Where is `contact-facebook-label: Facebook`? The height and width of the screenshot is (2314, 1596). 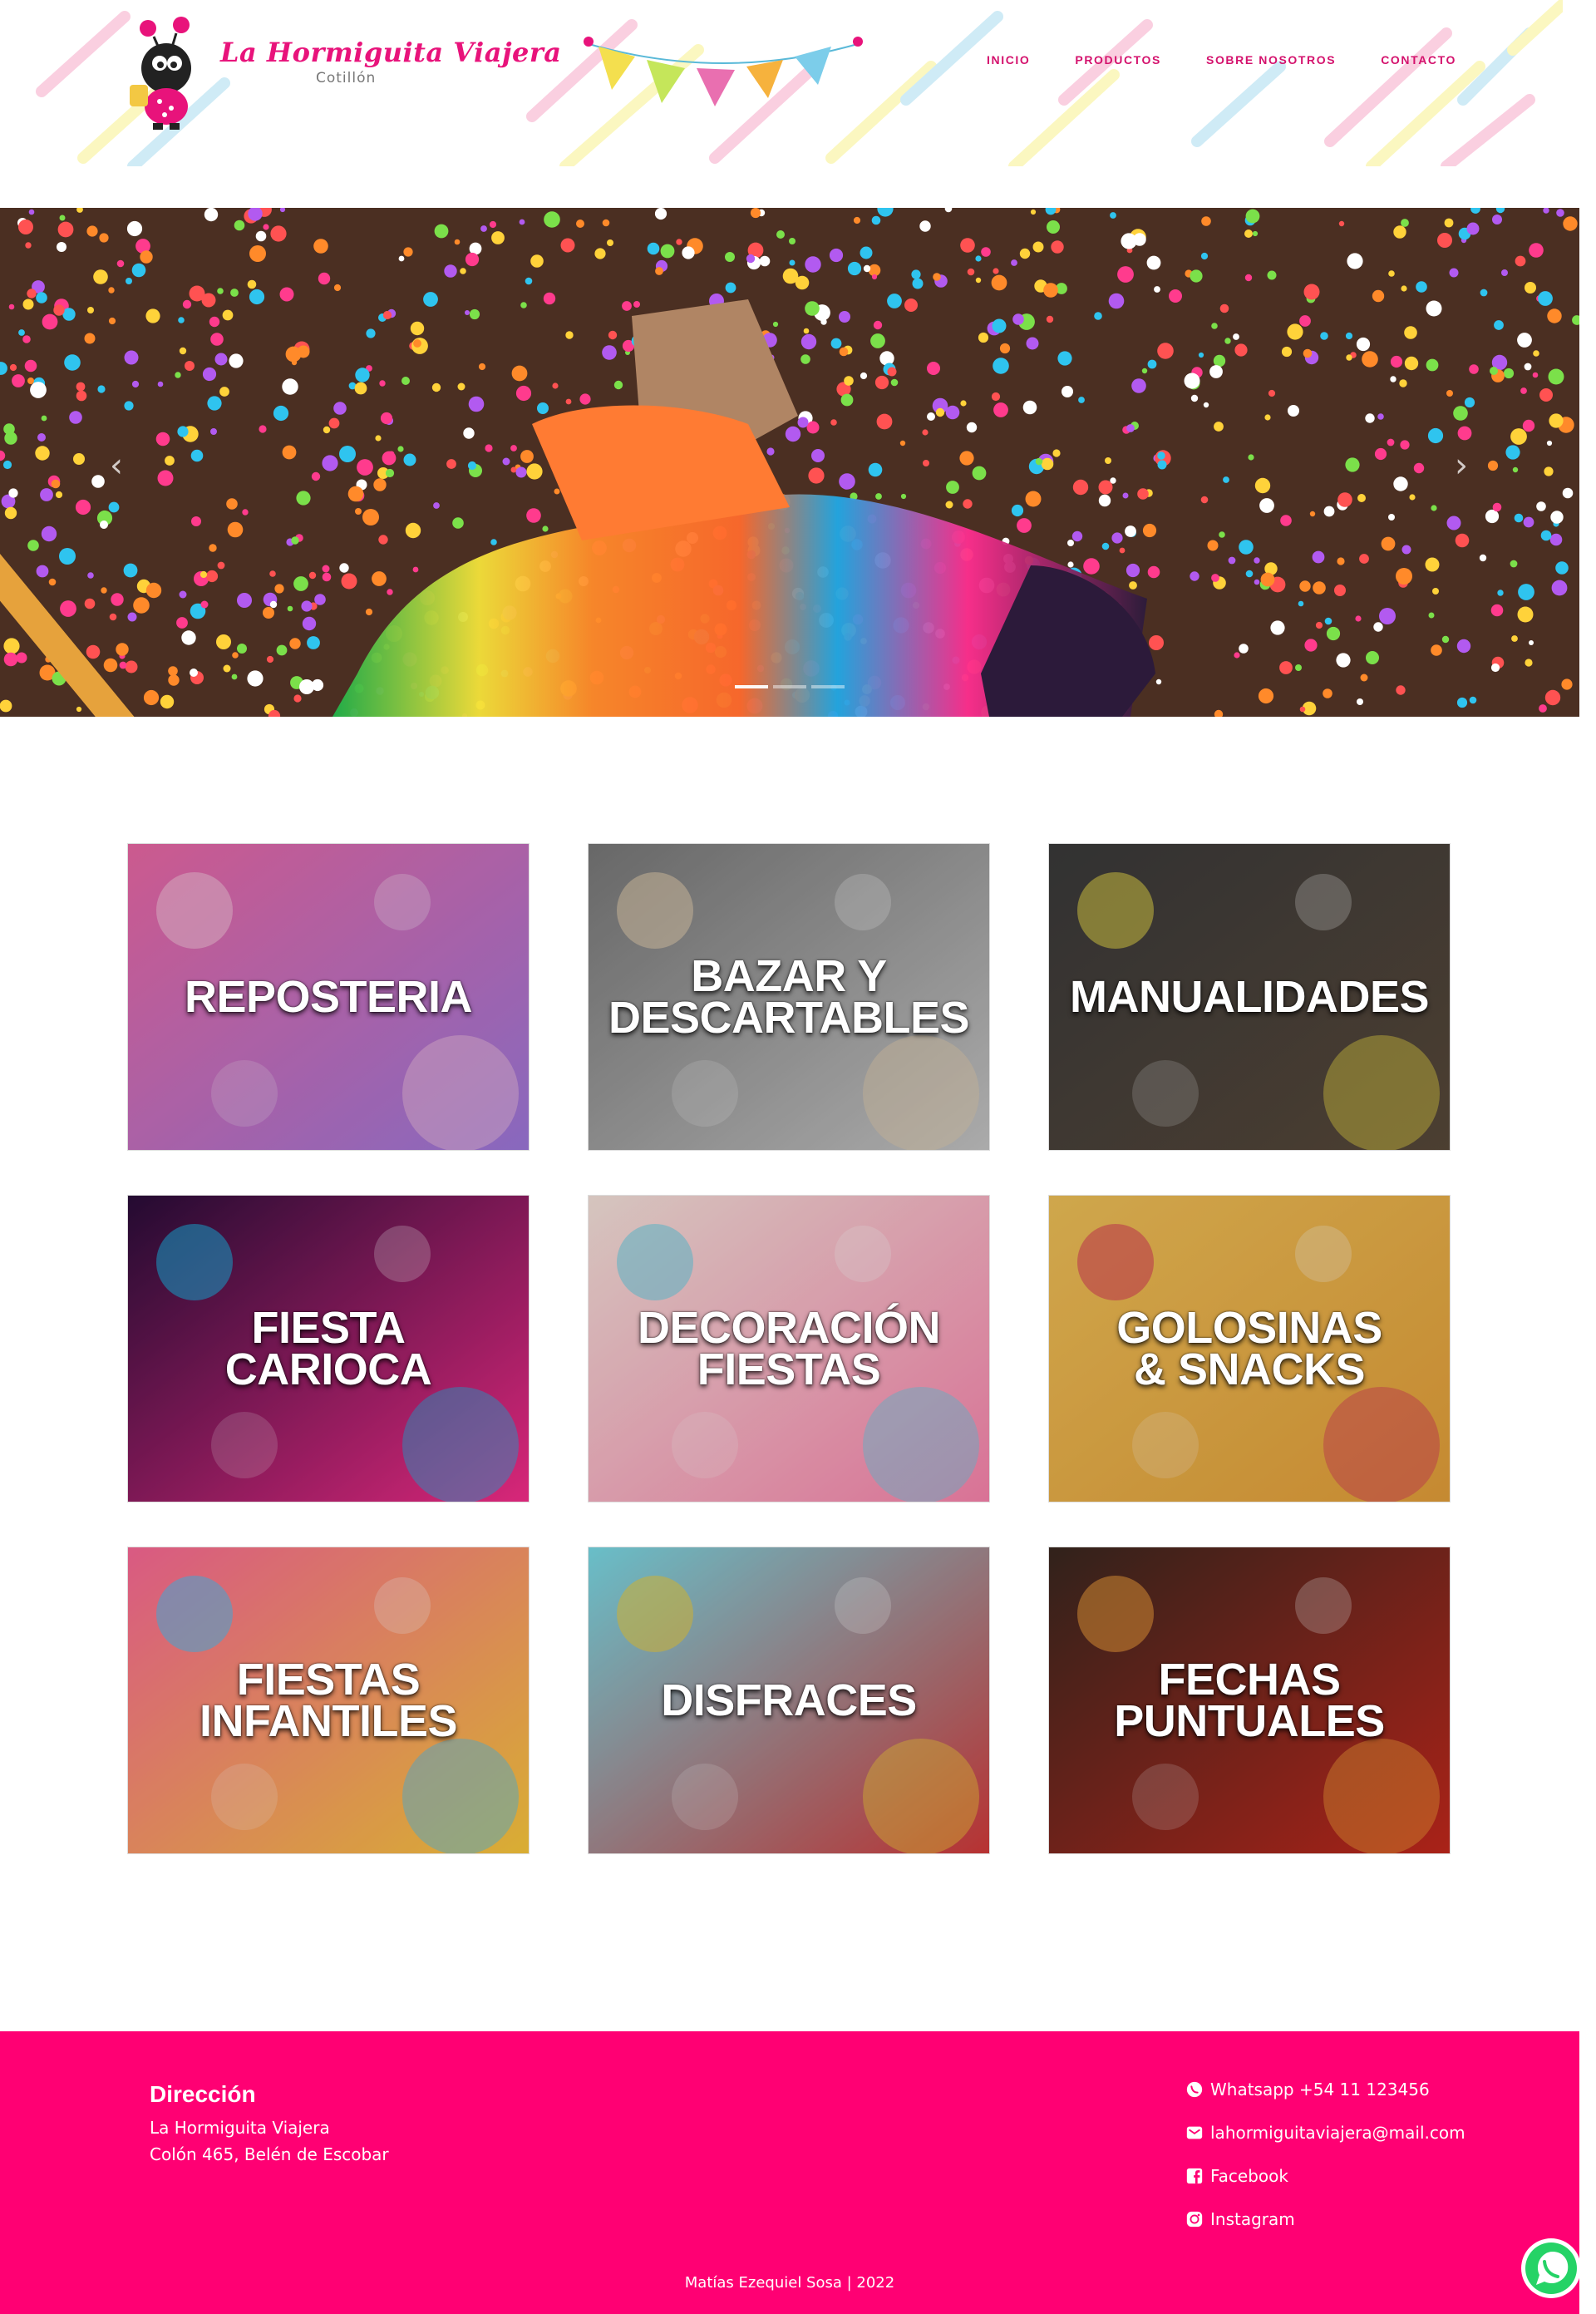
contact-facebook-label: Facebook is located at coordinates (1249, 2176).